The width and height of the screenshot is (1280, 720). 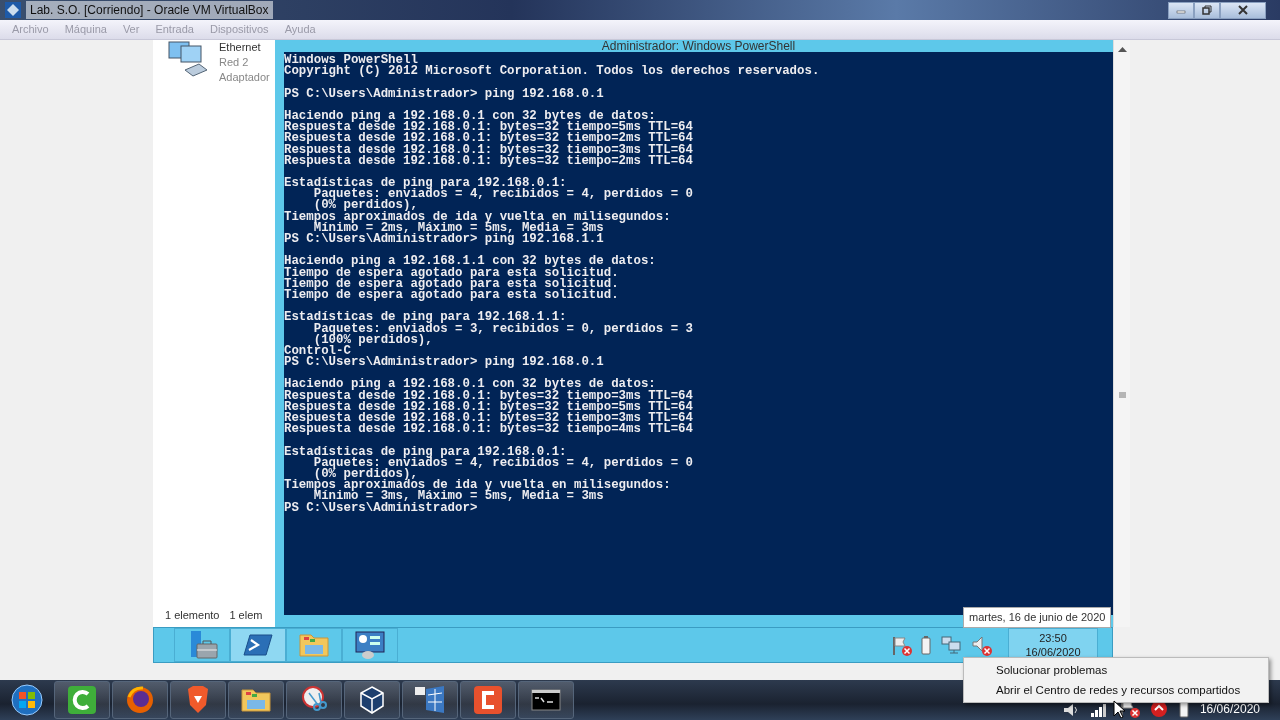 I want to click on console-line: Mínimo = 2ms, Máximo = 5ms, Media = 3ms, so click(x=458, y=228).